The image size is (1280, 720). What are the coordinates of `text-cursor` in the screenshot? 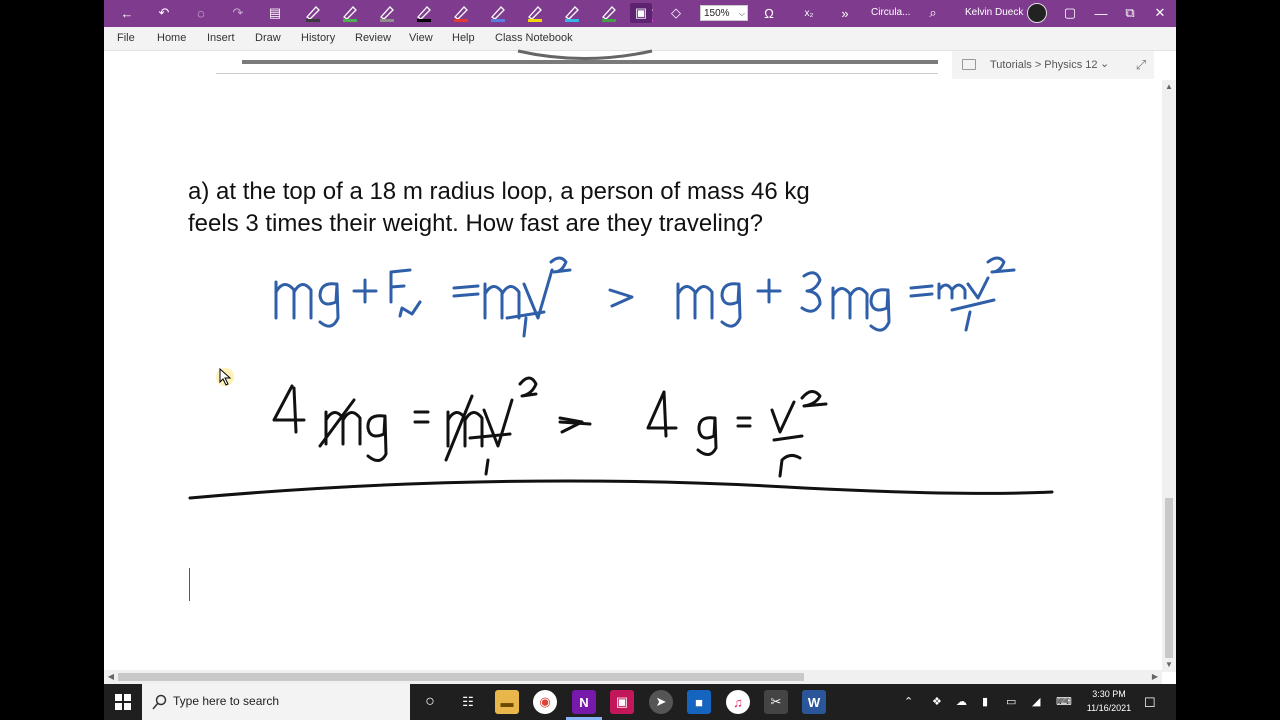 It's located at (189, 584).